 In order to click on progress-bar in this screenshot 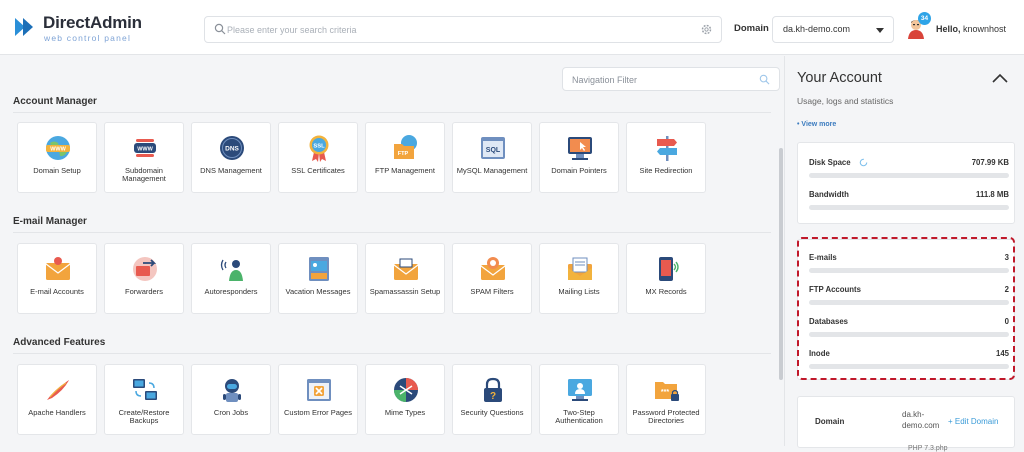, I will do `click(909, 175)`.